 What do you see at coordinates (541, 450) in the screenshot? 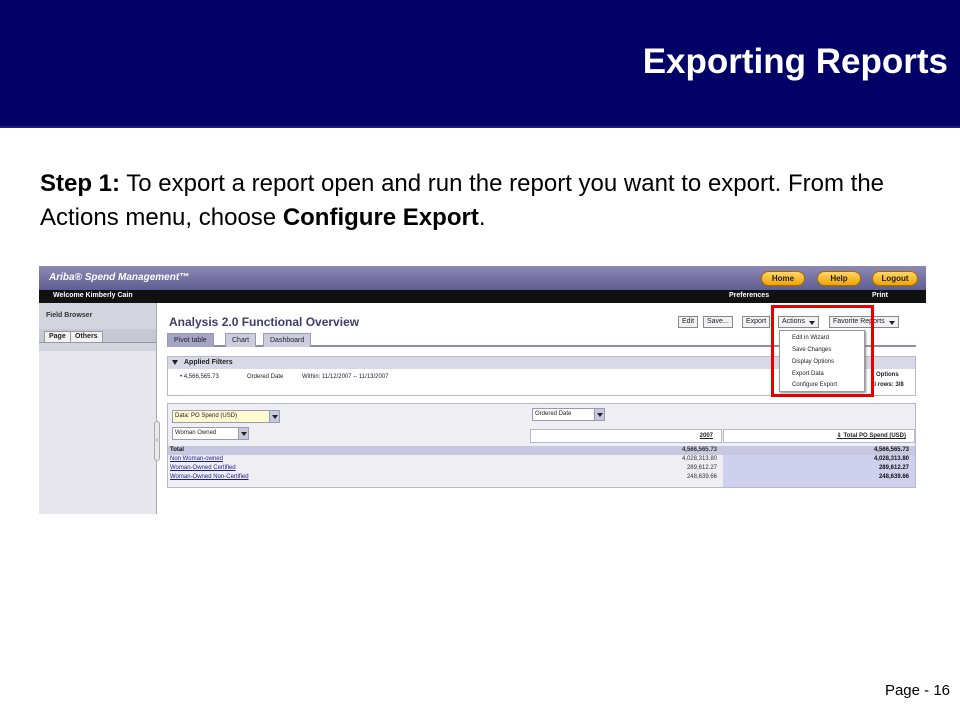
I see `table-row-total: Total 4,566,565.73 4,566,565.73` at bounding box center [541, 450].